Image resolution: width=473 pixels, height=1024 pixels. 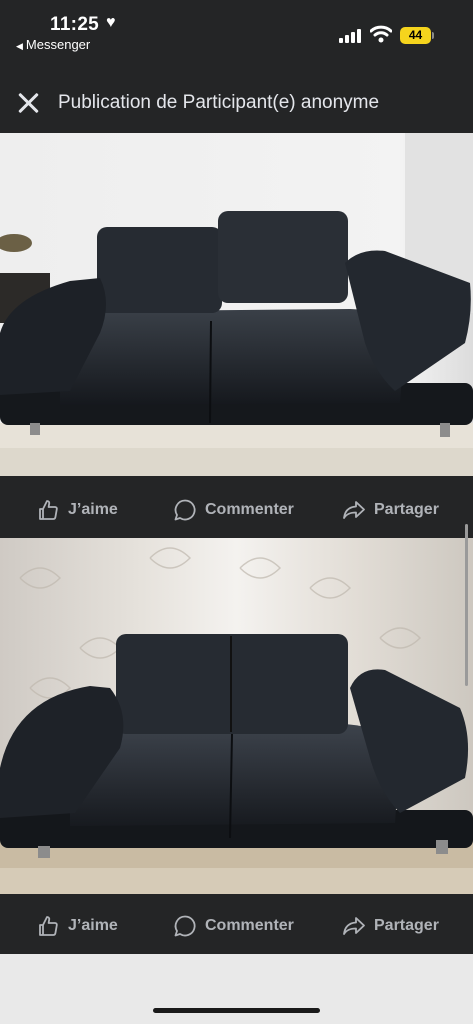 What do you see at coordinates (236, 30) in the screenshot?
I see `status-bar: 11:25 ♥ ◀ Messenger 44` at bounding box center [236, 30].